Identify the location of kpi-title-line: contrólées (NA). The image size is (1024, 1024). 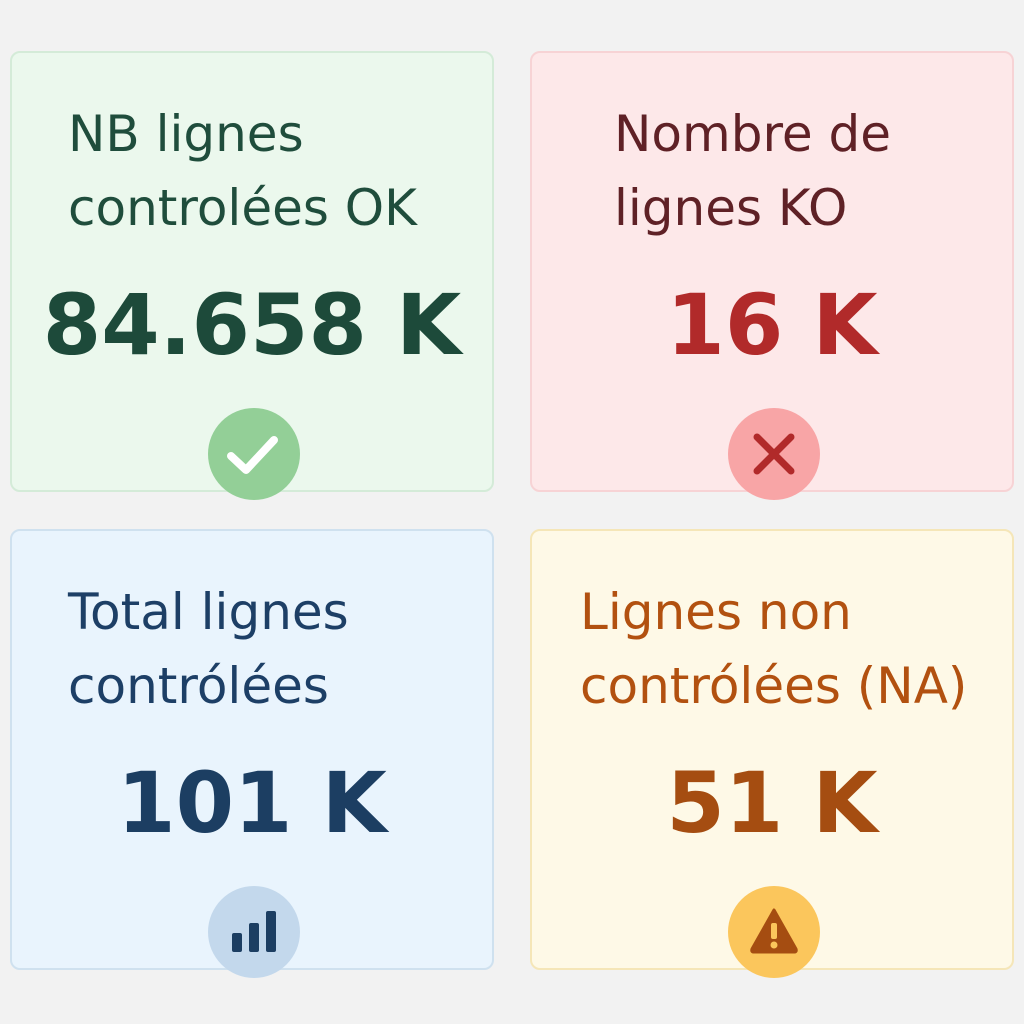
(774, 686).